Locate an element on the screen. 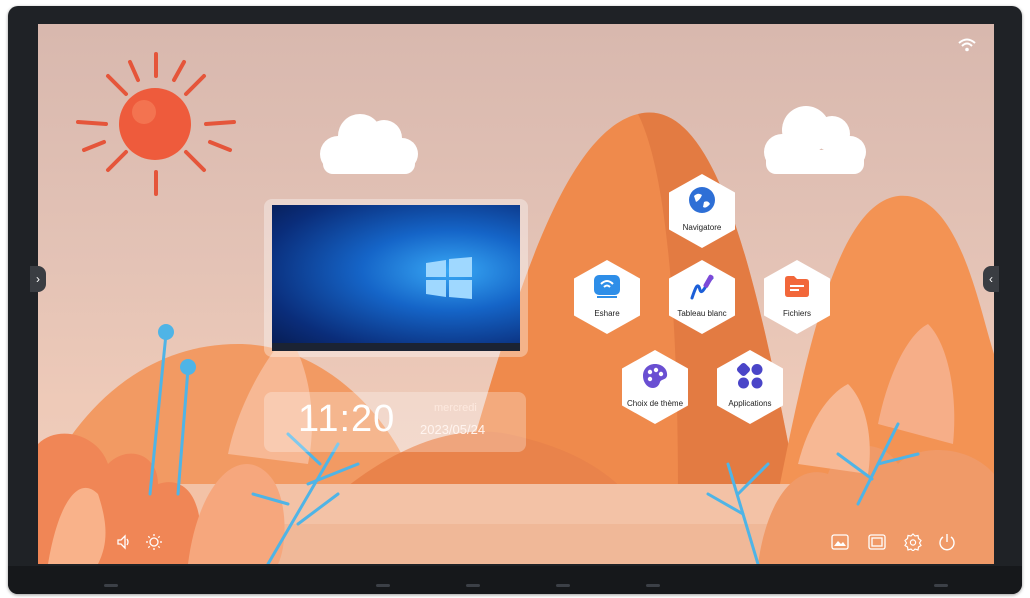  right-edge-tab: ‹ is located at coordinates (991, 279).